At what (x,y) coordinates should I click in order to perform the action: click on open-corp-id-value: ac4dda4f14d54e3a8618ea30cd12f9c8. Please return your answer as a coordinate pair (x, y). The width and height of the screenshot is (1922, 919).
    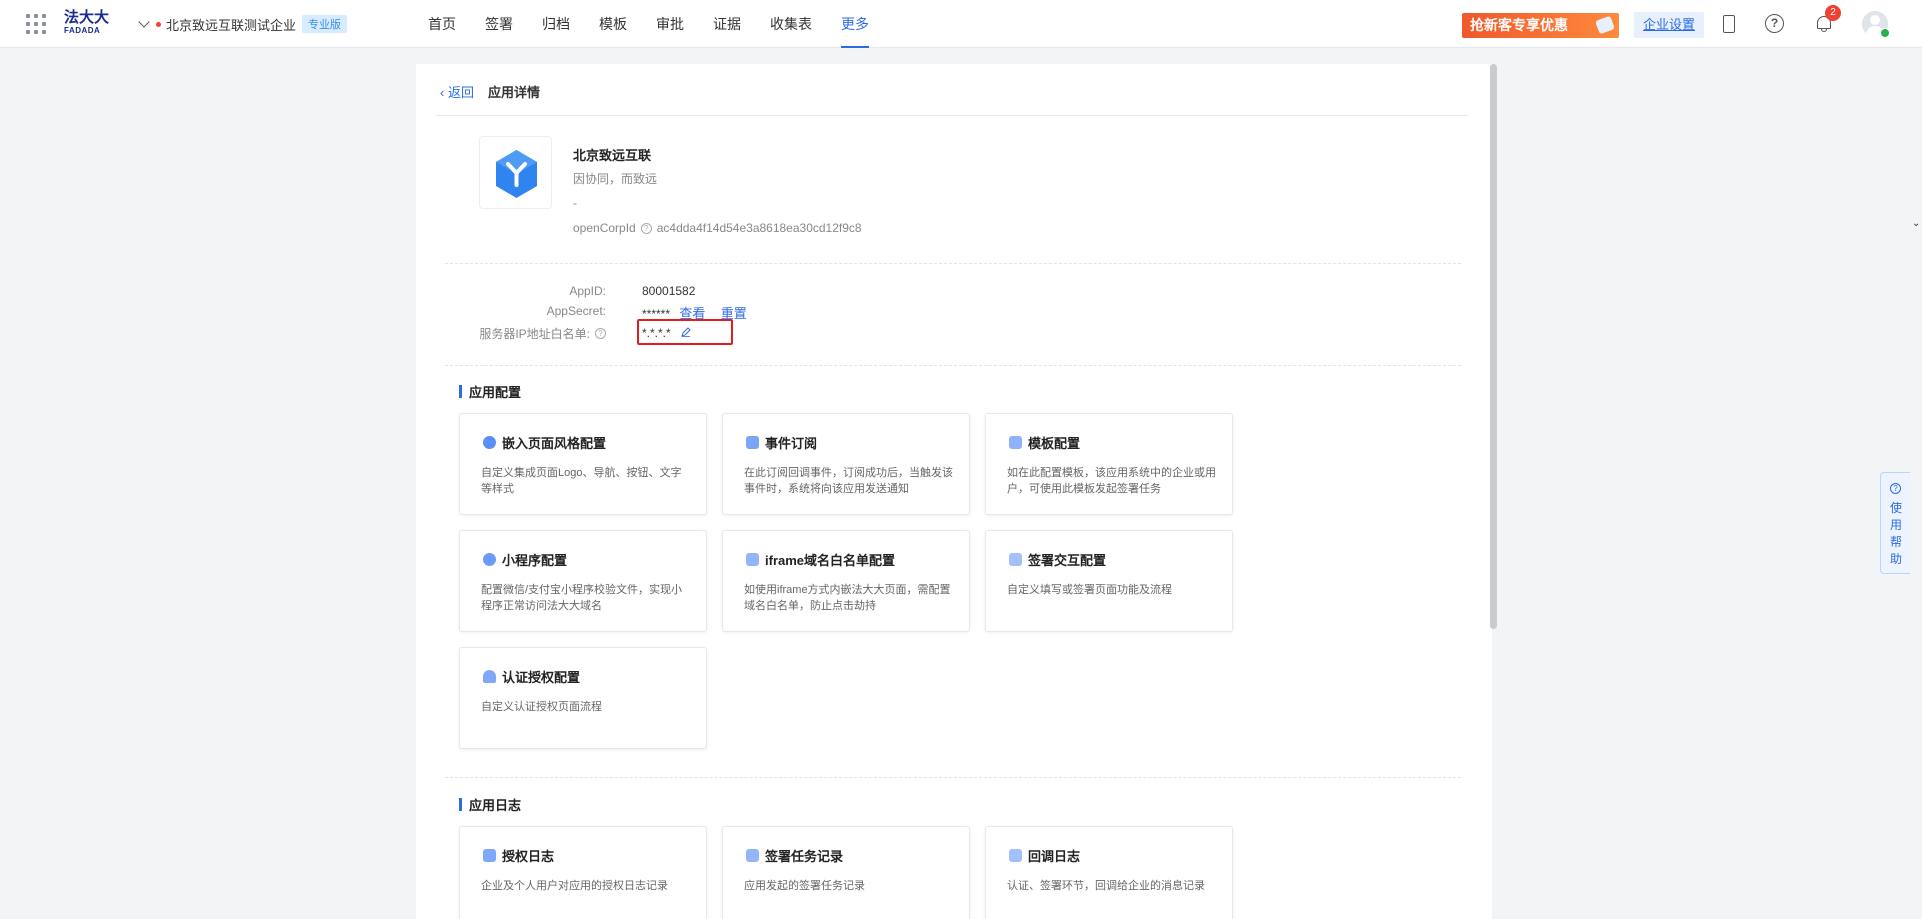
    Looking at the image, I should click on (759, 228).